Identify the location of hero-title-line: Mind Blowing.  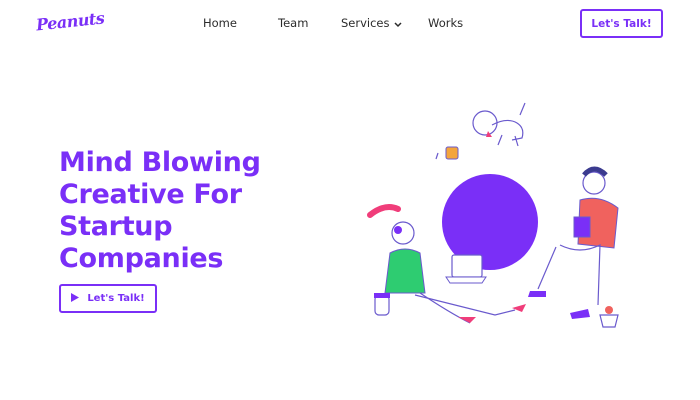
(160, 162).